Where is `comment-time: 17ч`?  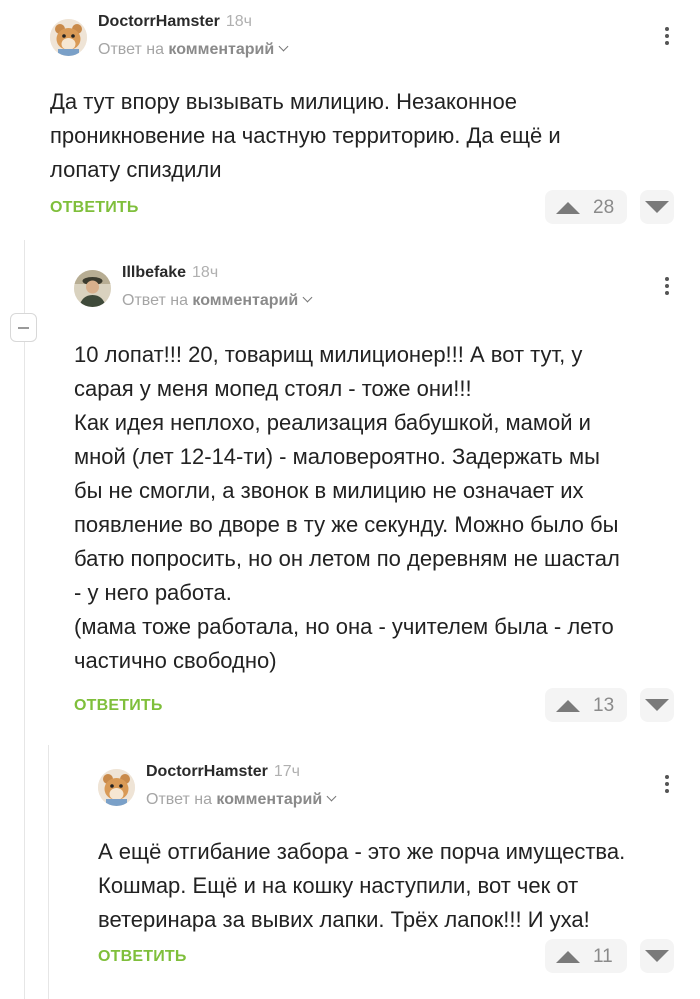
comment-time: 17ч is located at coordinates (286, 771).